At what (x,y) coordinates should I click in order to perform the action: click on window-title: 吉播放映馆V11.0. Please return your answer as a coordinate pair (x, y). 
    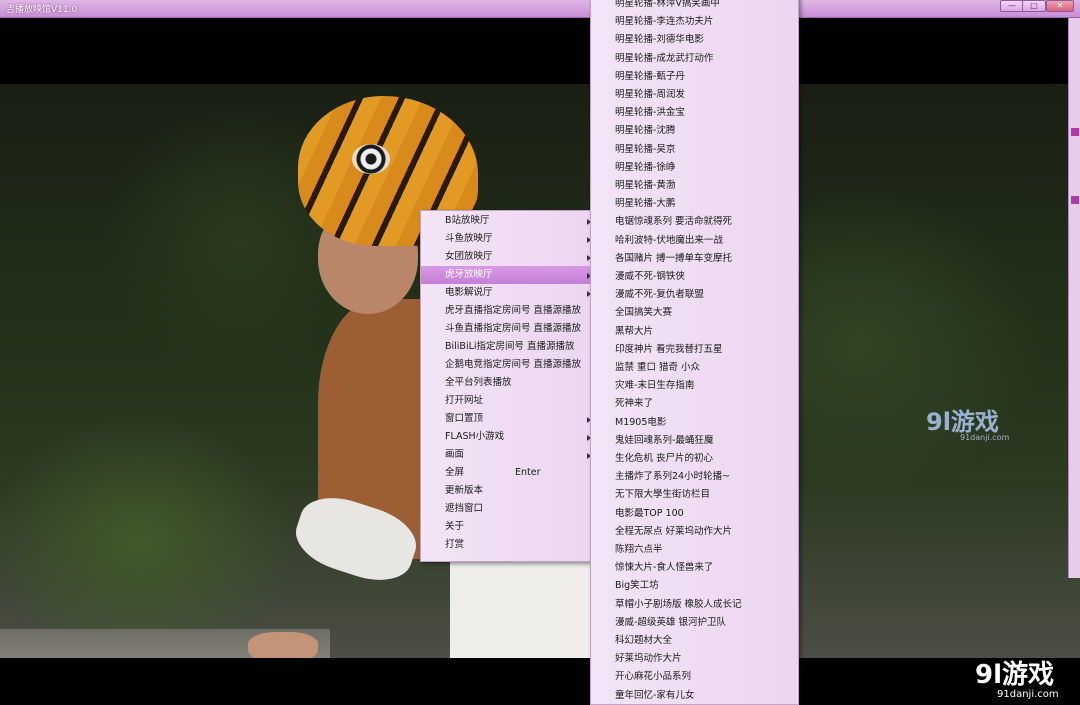
    Looking at the image, I should click on (42, 10).